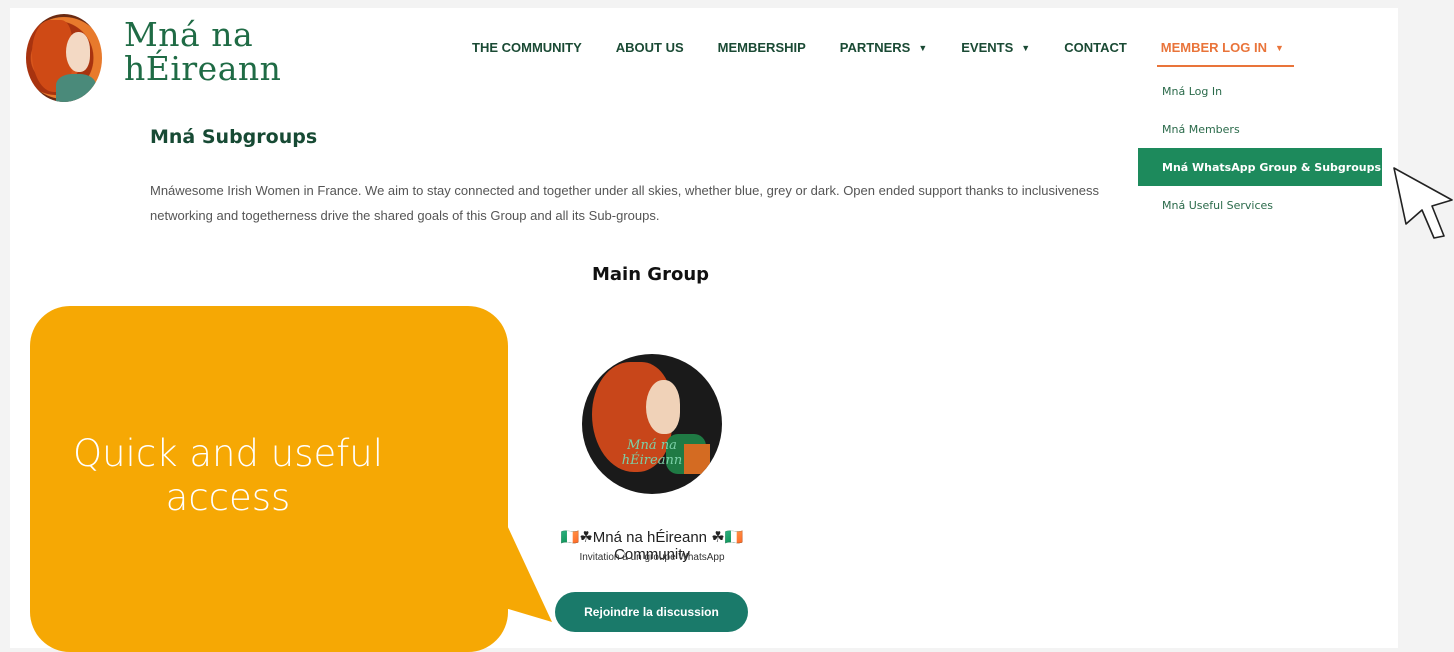  Describe the element at coordinates (189, 34) in the screenshot. I see `logo-line-1: Mná na` at that location.